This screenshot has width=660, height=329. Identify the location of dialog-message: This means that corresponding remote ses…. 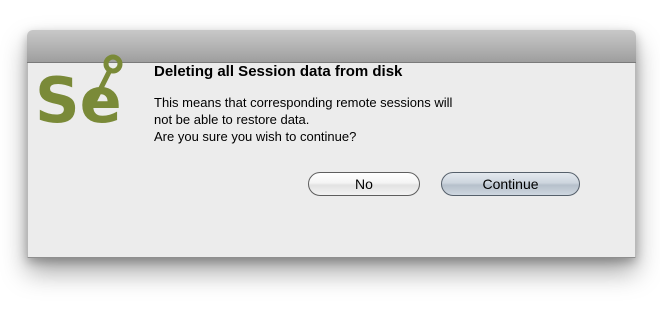
(303, 119).